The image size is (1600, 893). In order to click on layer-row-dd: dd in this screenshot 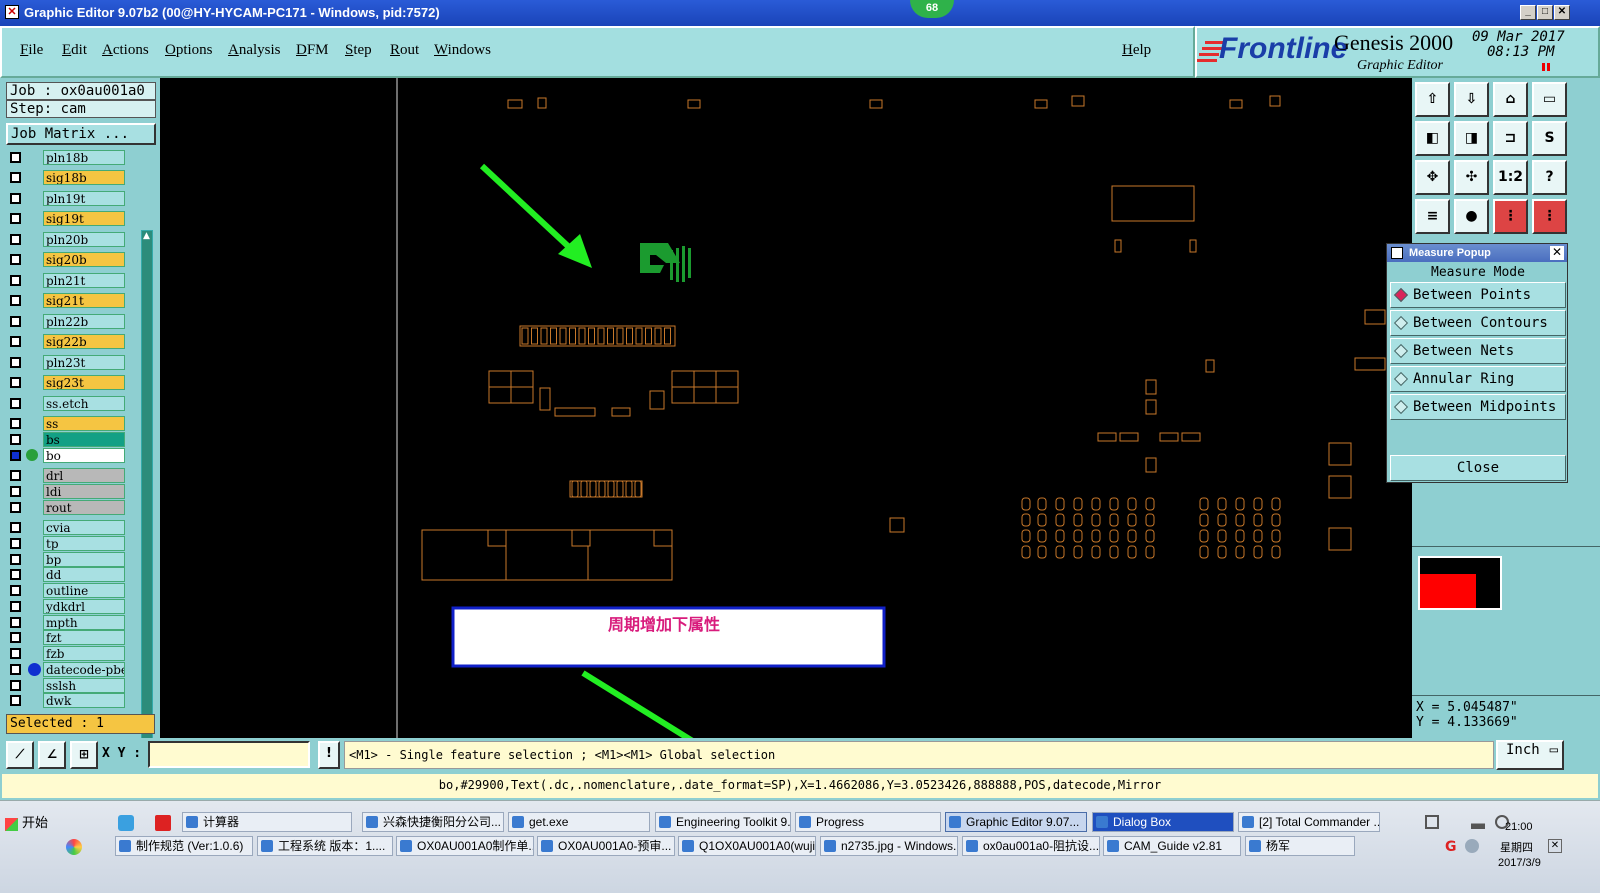, I will do `click(67, 574)`.